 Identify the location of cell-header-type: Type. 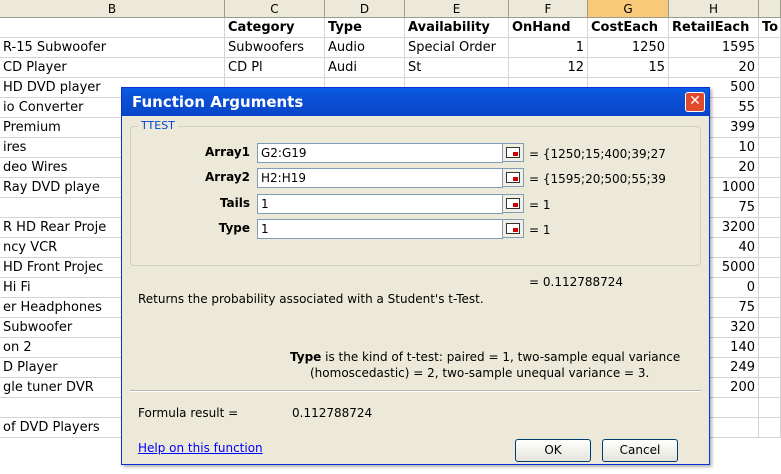
(365, 28).